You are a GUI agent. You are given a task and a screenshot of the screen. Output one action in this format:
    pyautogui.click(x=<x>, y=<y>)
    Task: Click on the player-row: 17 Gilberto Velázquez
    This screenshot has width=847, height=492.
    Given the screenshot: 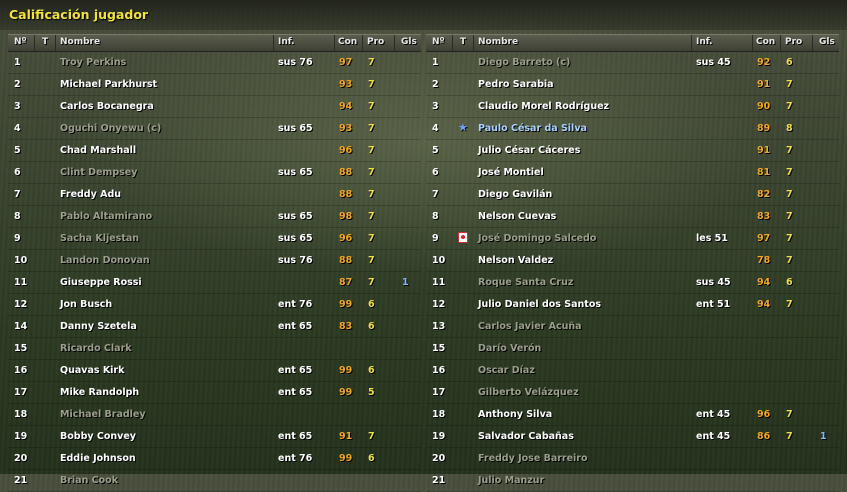 What is the action you would take?
    pyautogui.click(x=632, y=393)
    